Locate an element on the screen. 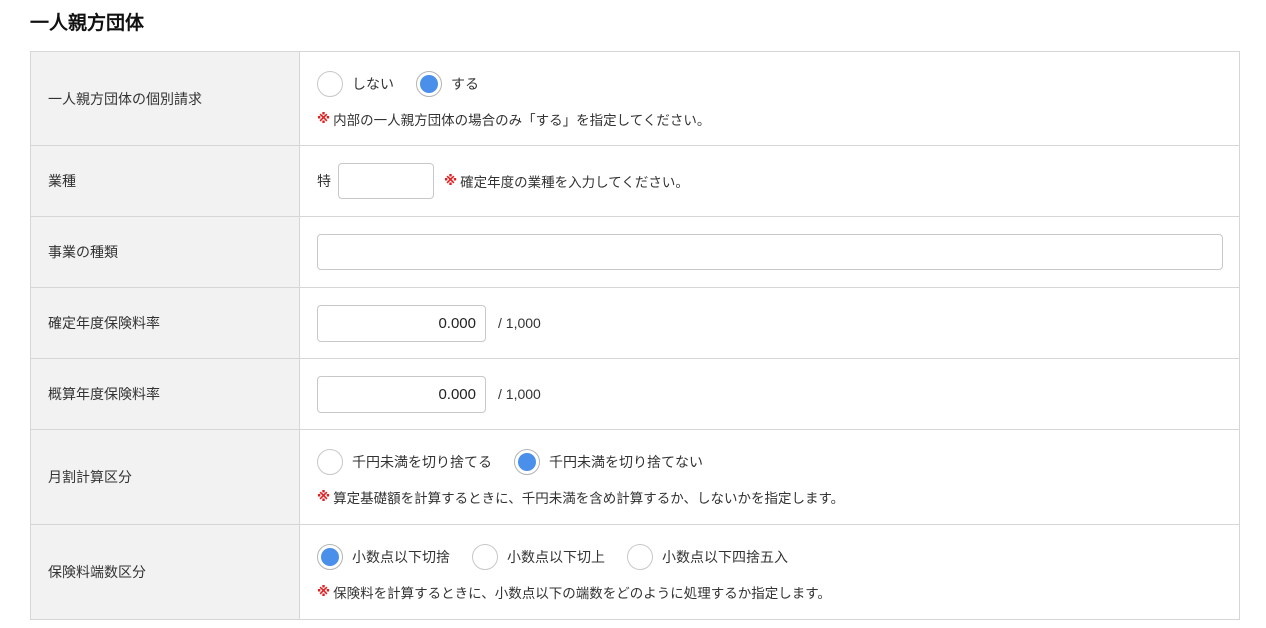 This screenshot has height=628, width=1266. row-label: 保険料端数区分 is located at coordinates (165, 572).